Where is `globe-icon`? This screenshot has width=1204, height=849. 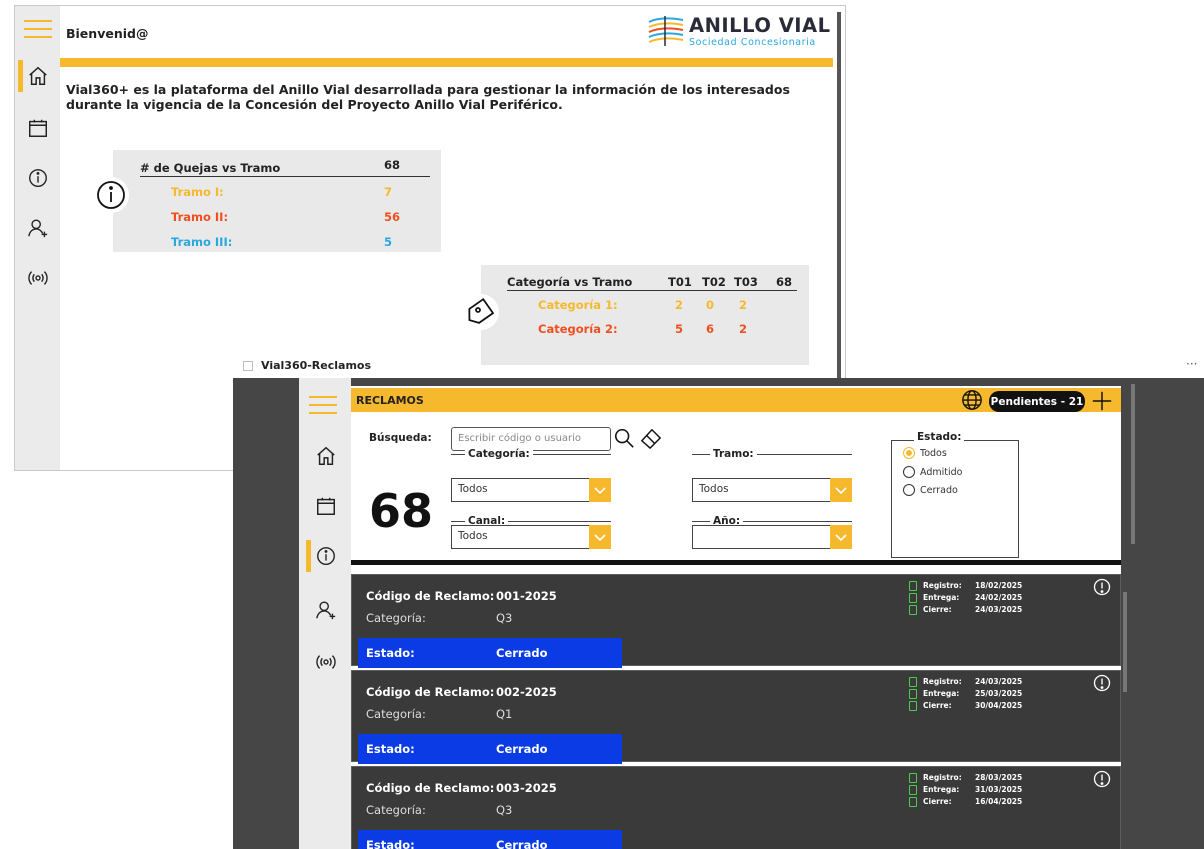 globe-icon is located at coordinates (972, 400).